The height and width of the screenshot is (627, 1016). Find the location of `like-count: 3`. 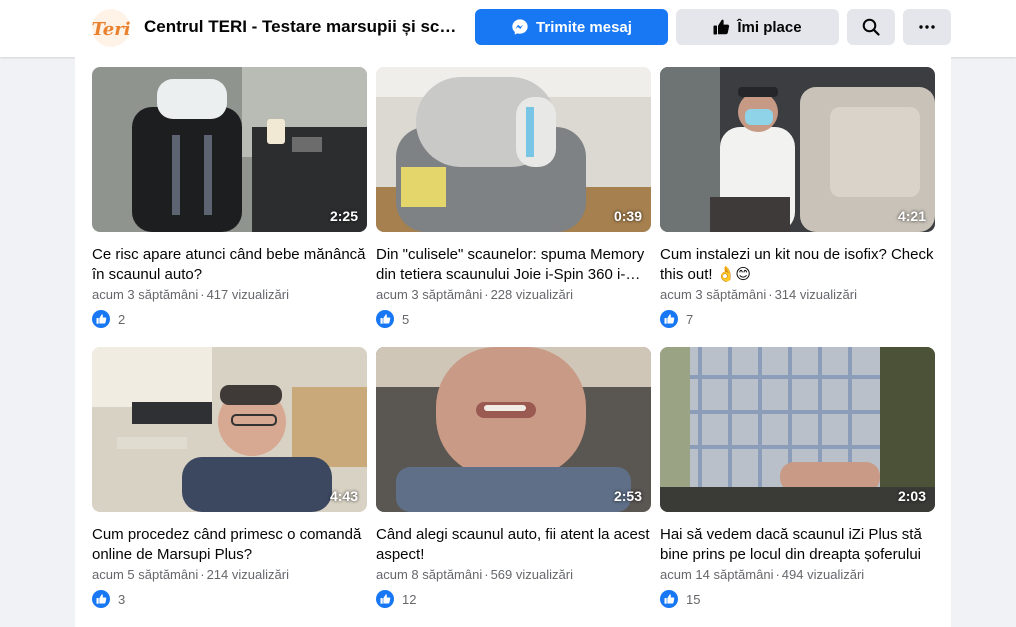

like-count: 3 is located at coordinates (122, 599).